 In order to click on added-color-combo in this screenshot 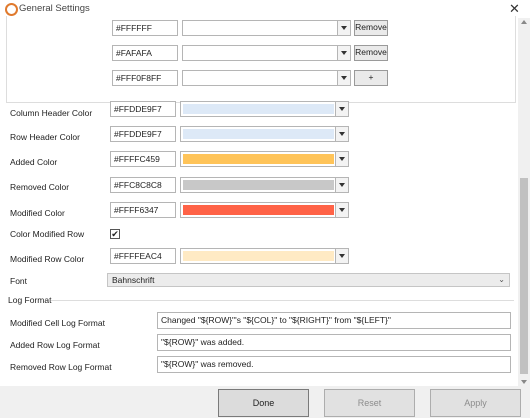, I will do `click(264, 159)`.